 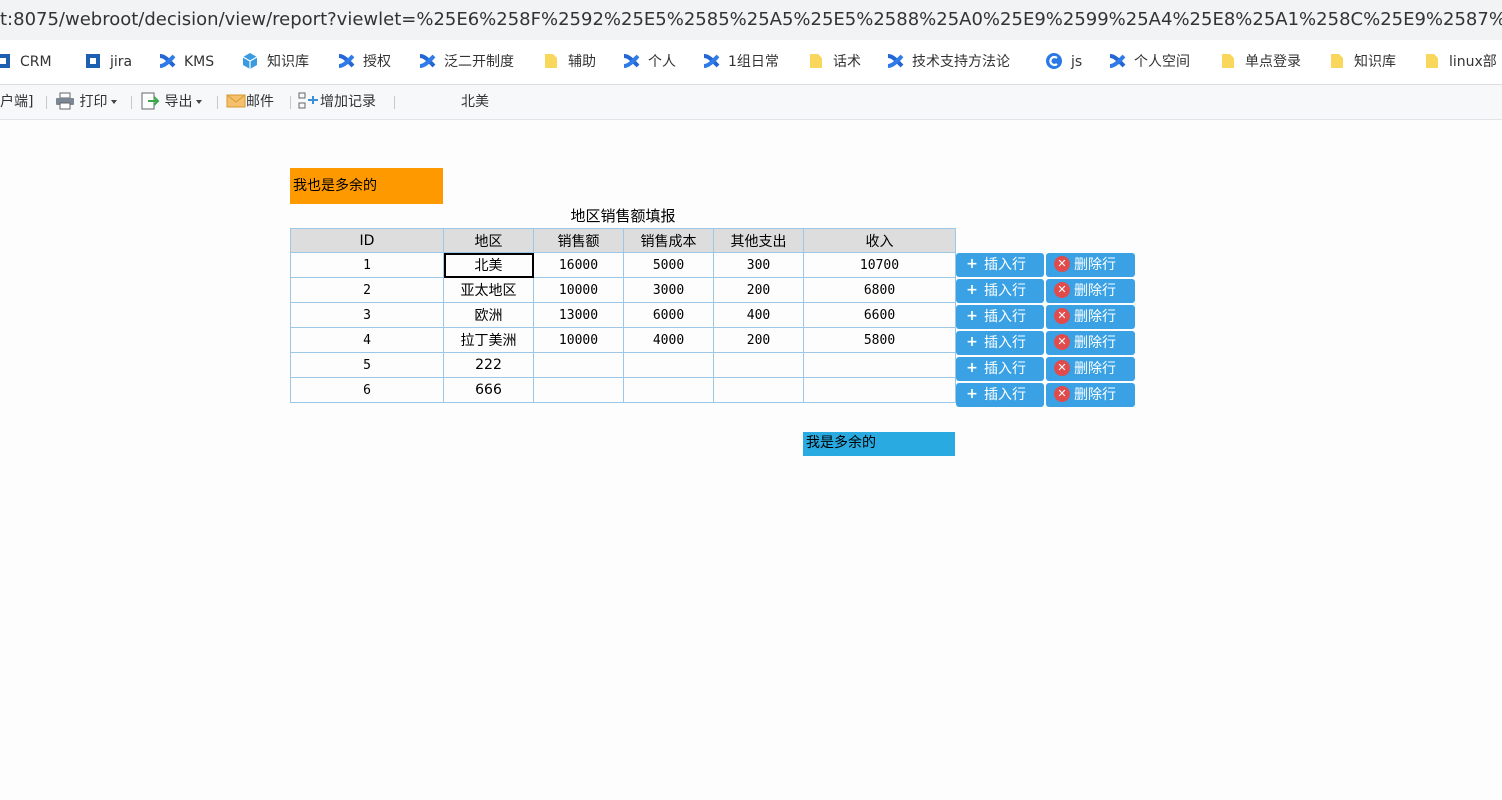 What do you see at coordinates (488, 265) in the screenshot?
I see `cell-region: 北美` at bounding box center [488, 265].